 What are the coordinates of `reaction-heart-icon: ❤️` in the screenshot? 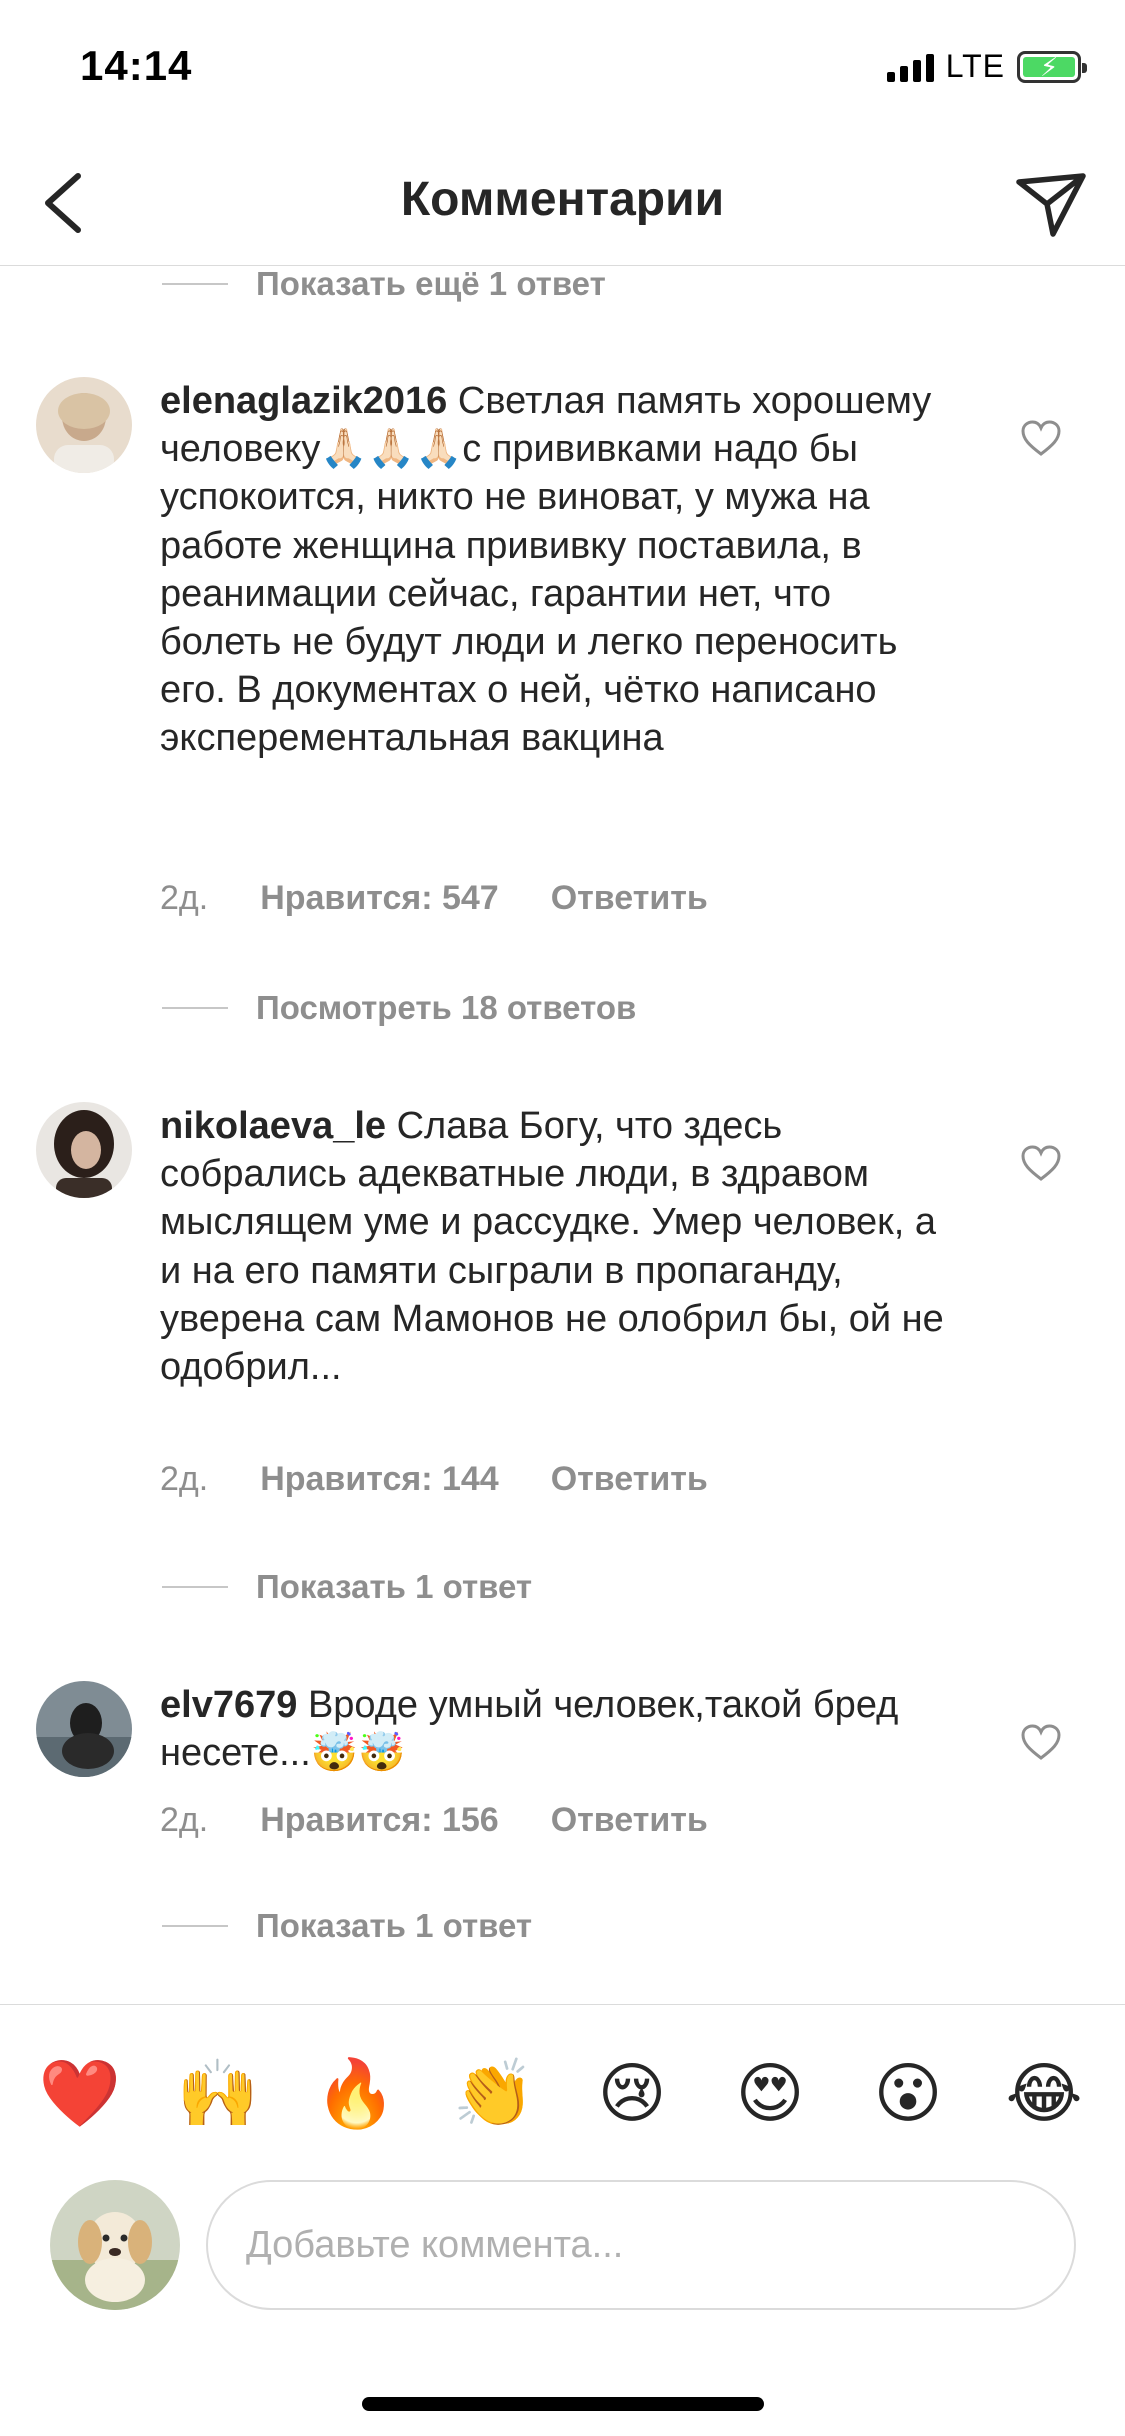 It's located at (80, 2093).